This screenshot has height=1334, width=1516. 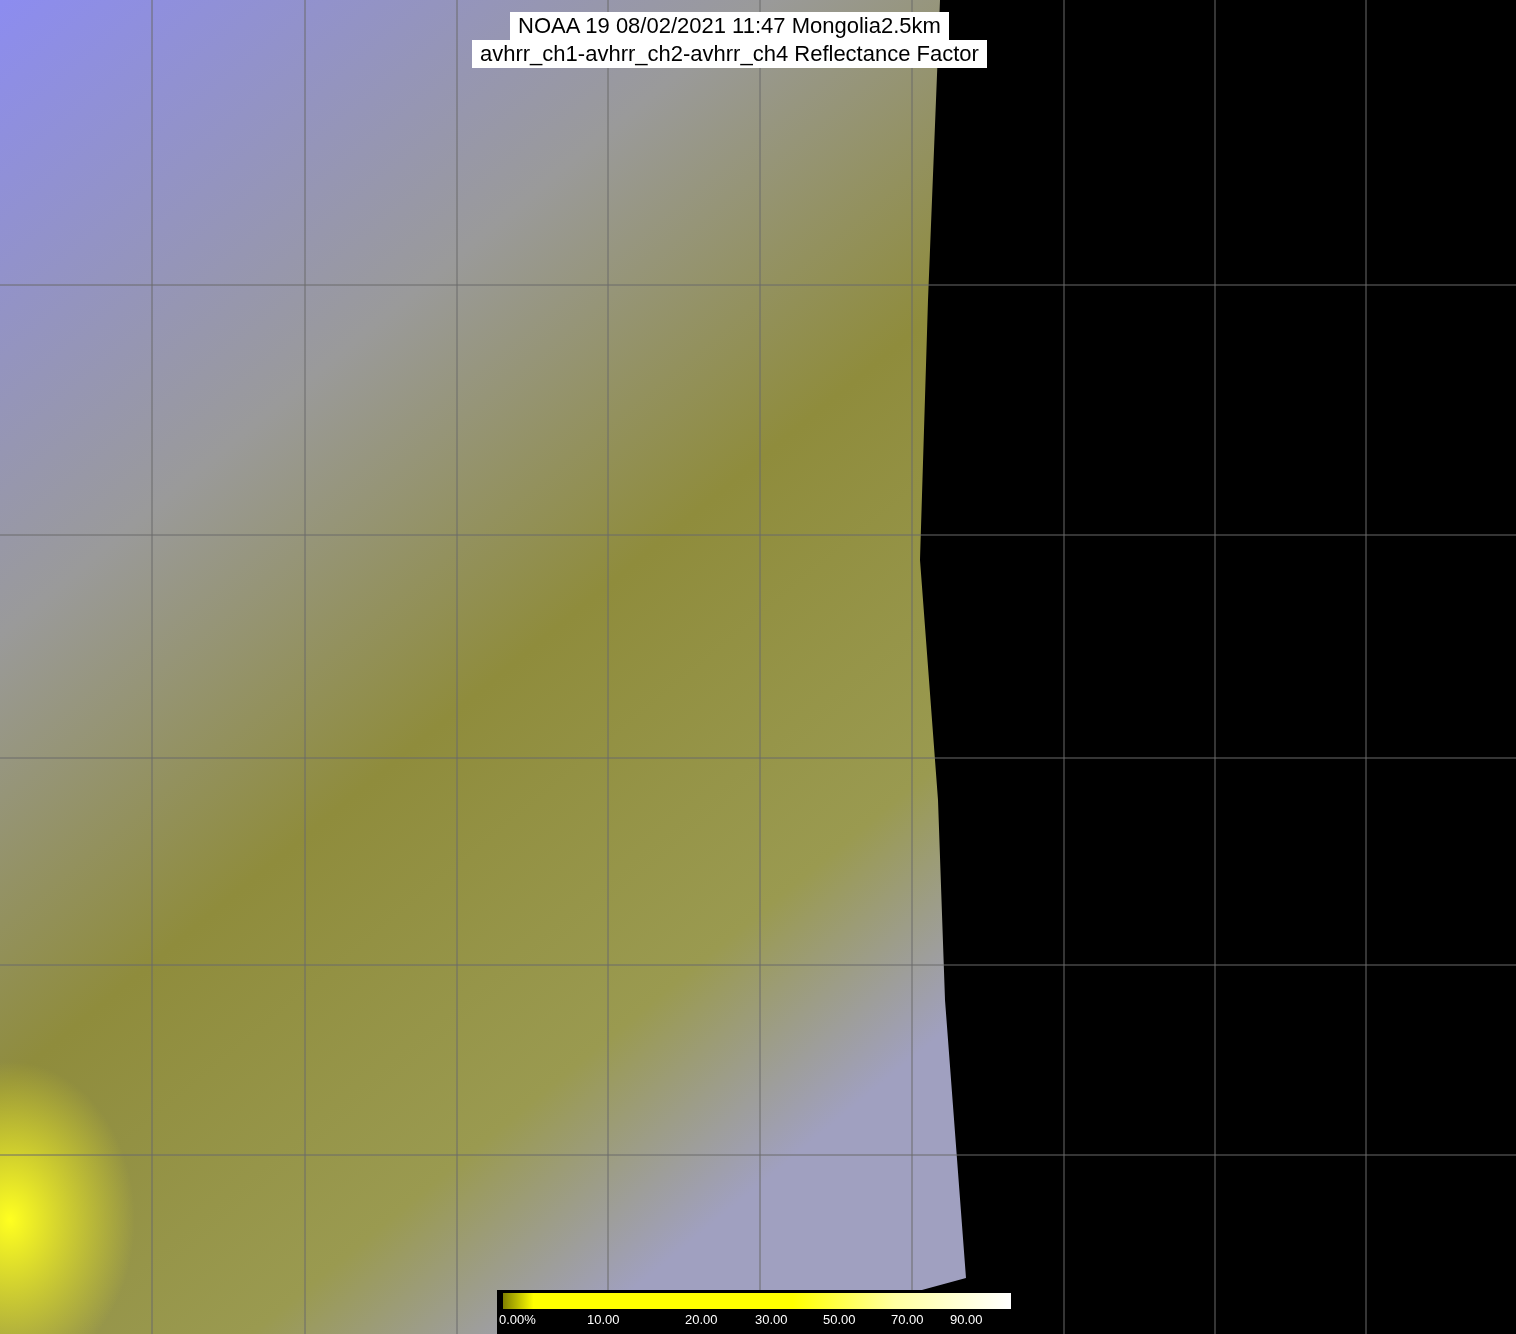 I want to click on colorbar-label: 0.00%, so click(x=517, y=1320).